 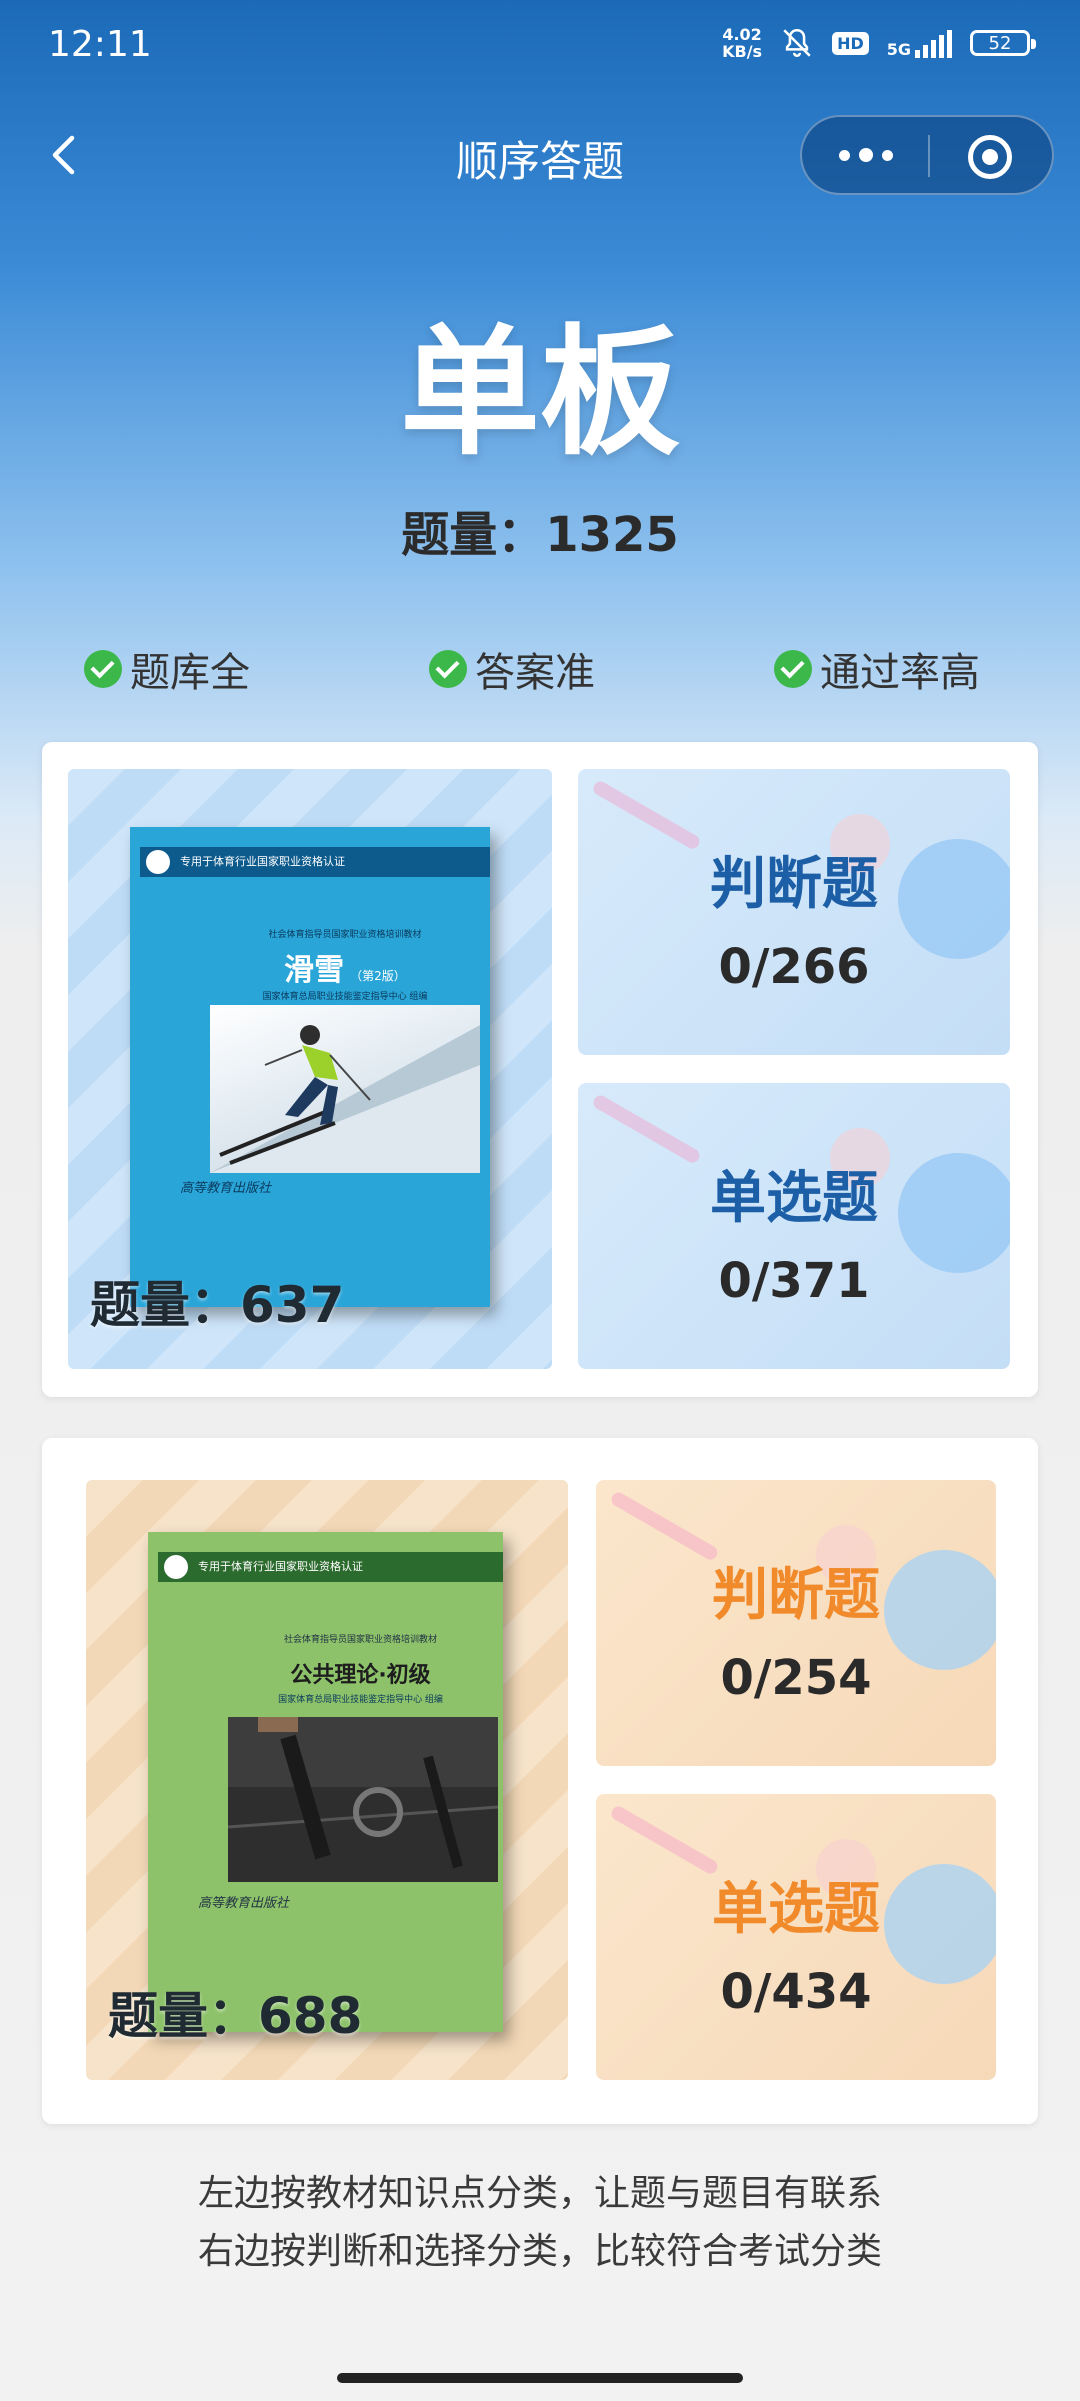 I want to click on footer-note: 左边按教材知识点分类，让题与题目有联系 右边按判断和选择分类，比较符合考试分类, so click(x=539, y=2222).